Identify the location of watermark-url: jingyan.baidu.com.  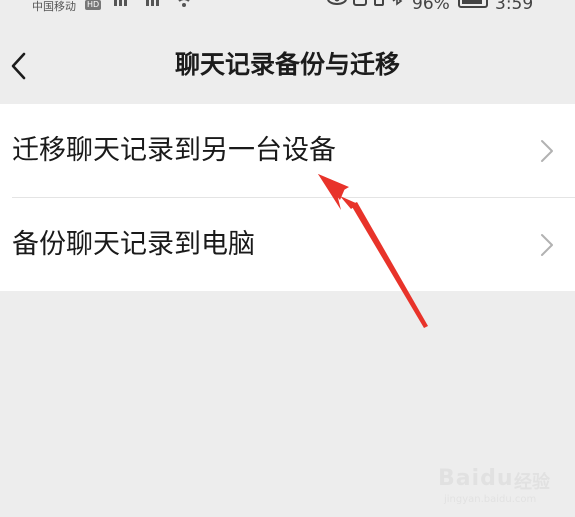
(490, 499).